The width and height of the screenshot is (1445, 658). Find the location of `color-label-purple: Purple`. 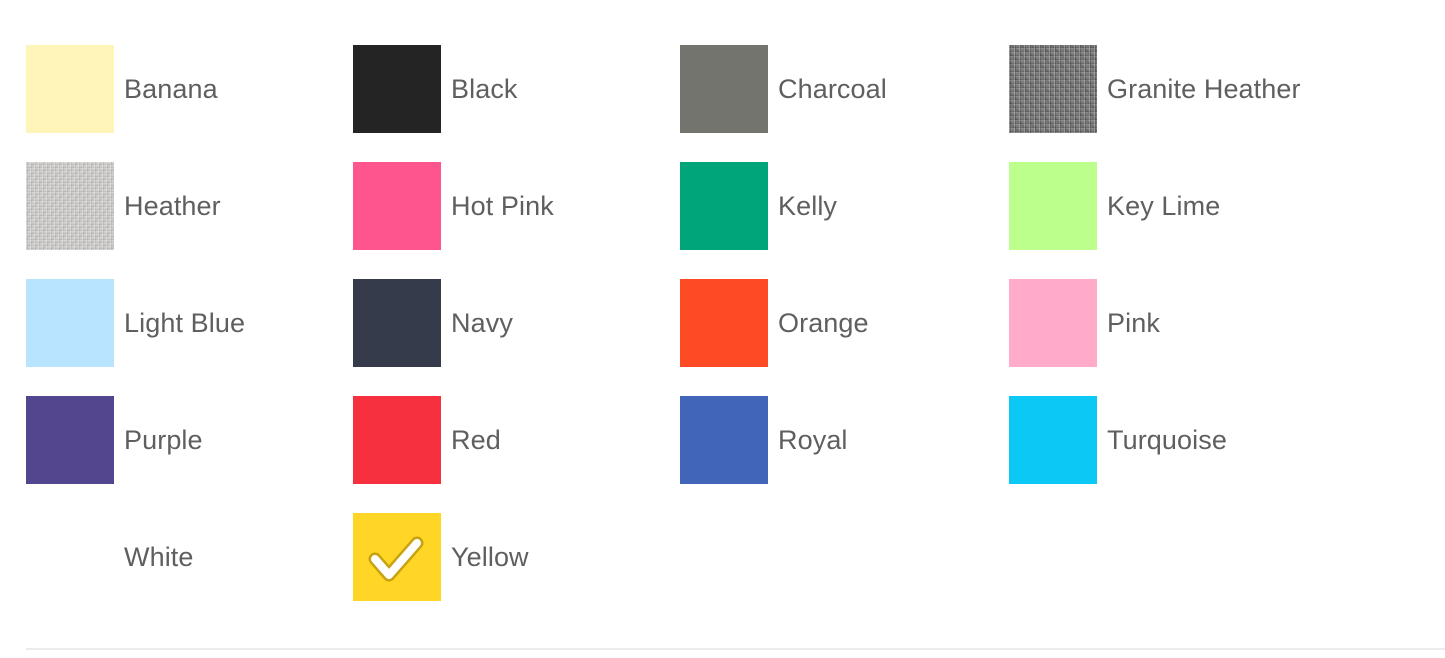

color-label-purple: Purple is located at coordinates (163, 439).